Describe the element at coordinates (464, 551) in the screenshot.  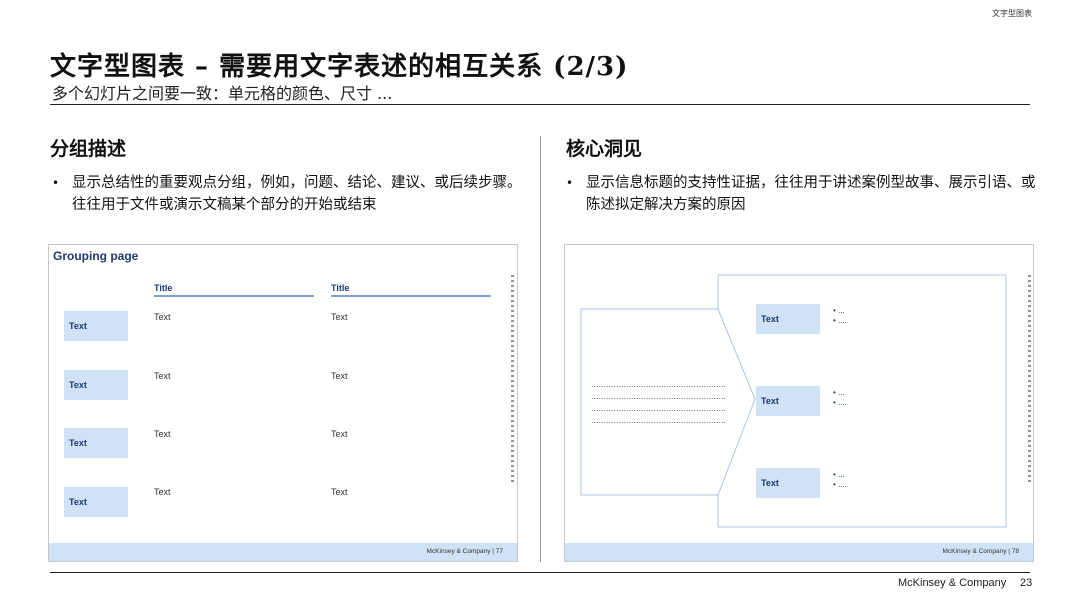
I see `thumbnail-footer-text: McKinsey & Company | 77` at that location.